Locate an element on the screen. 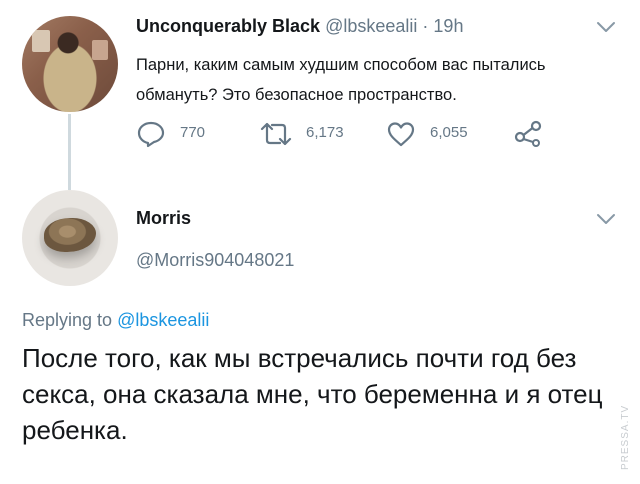 The image size is (640, 484). avatar-object is located at coordinates (70, 235).